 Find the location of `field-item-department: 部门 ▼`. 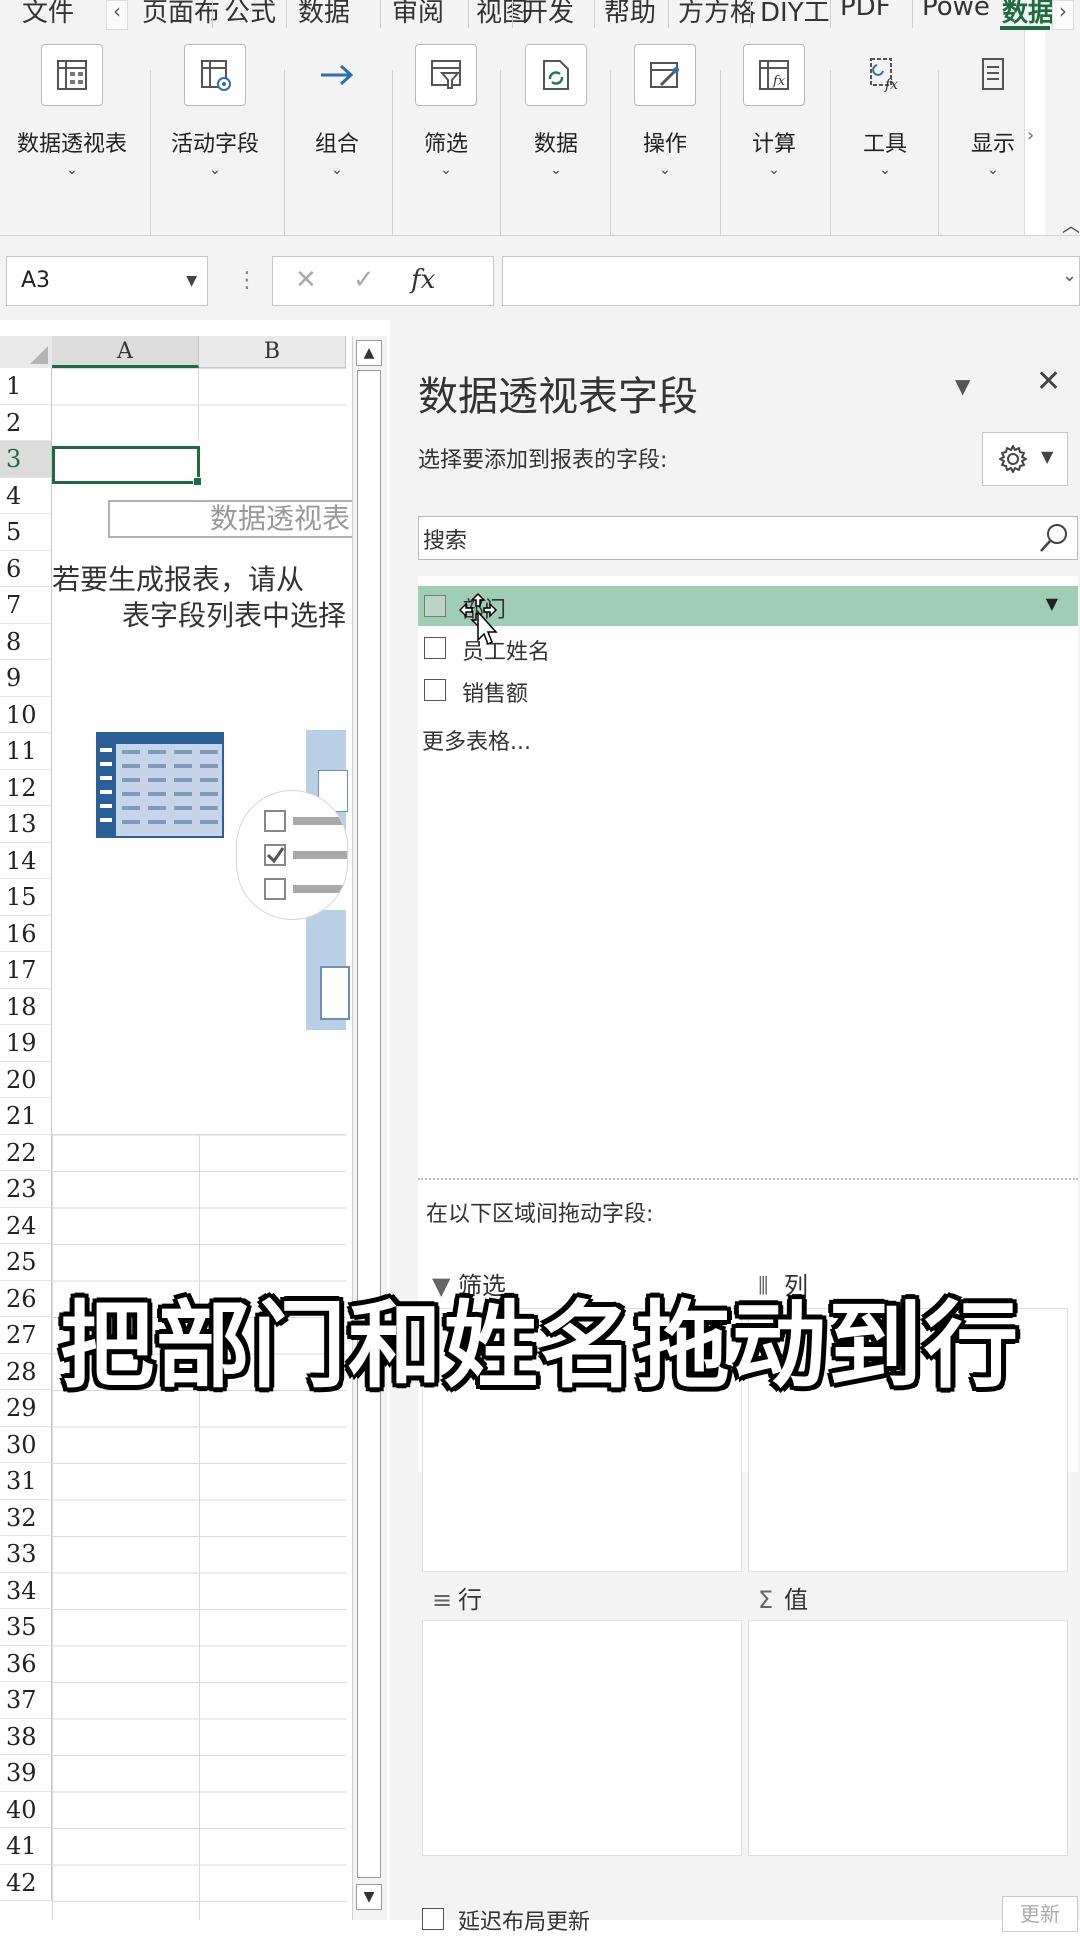

field-item-department: 部门 ▼ is located at coordinates (748, 606).